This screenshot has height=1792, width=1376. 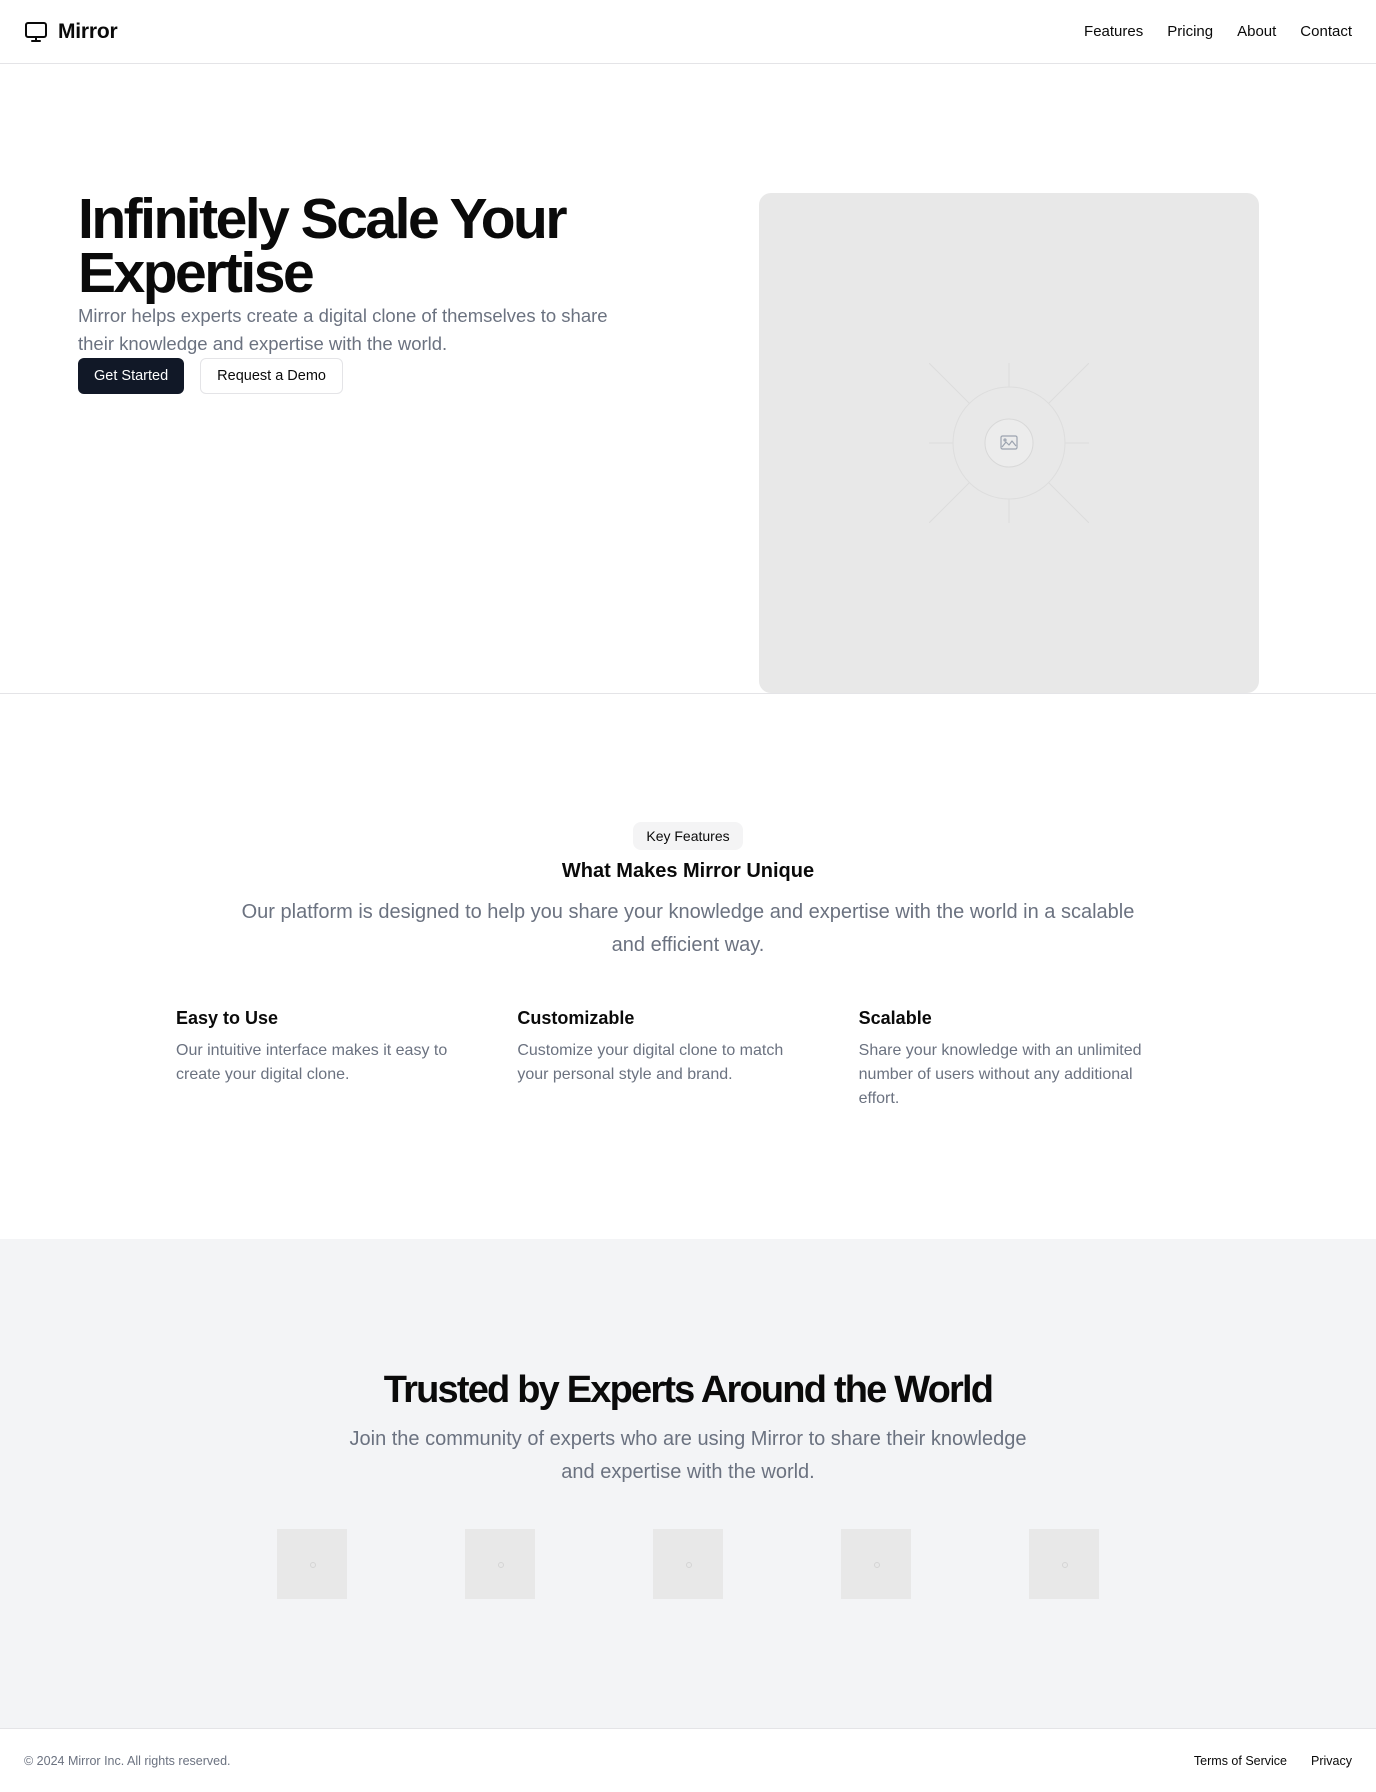 I want to click on feature-title: Easy to Use, so click(x=227, y=1018).